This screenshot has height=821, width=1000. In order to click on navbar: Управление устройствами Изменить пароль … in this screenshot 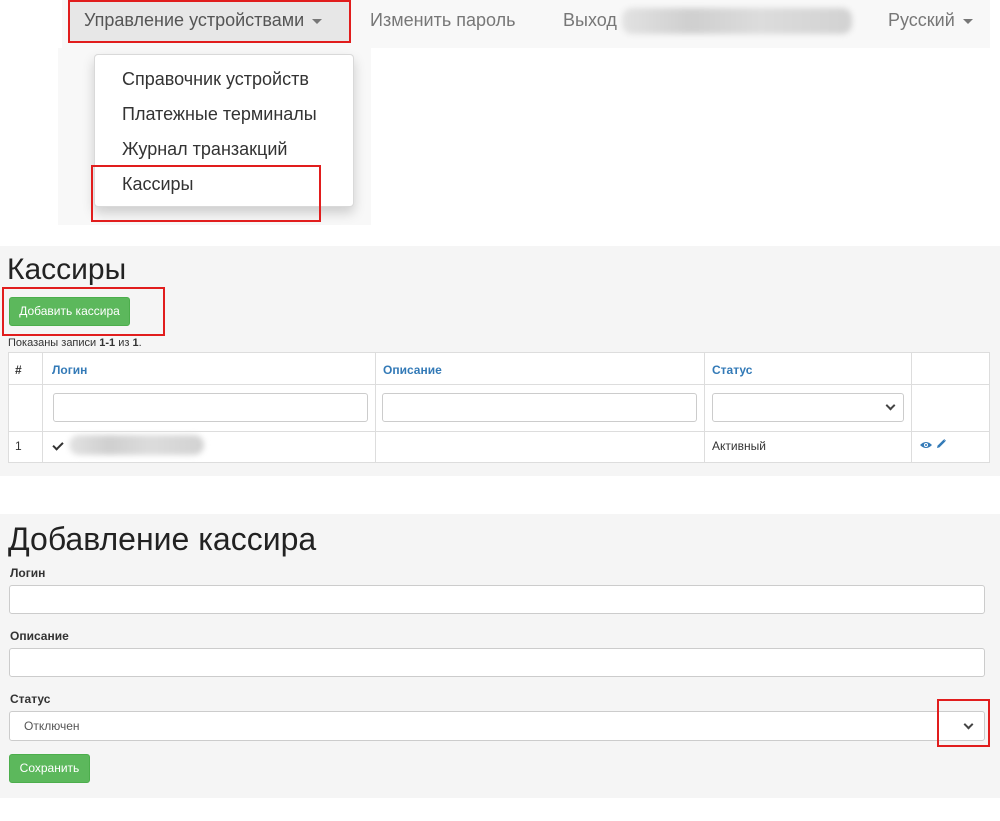, I will do `click(526, 24)`.